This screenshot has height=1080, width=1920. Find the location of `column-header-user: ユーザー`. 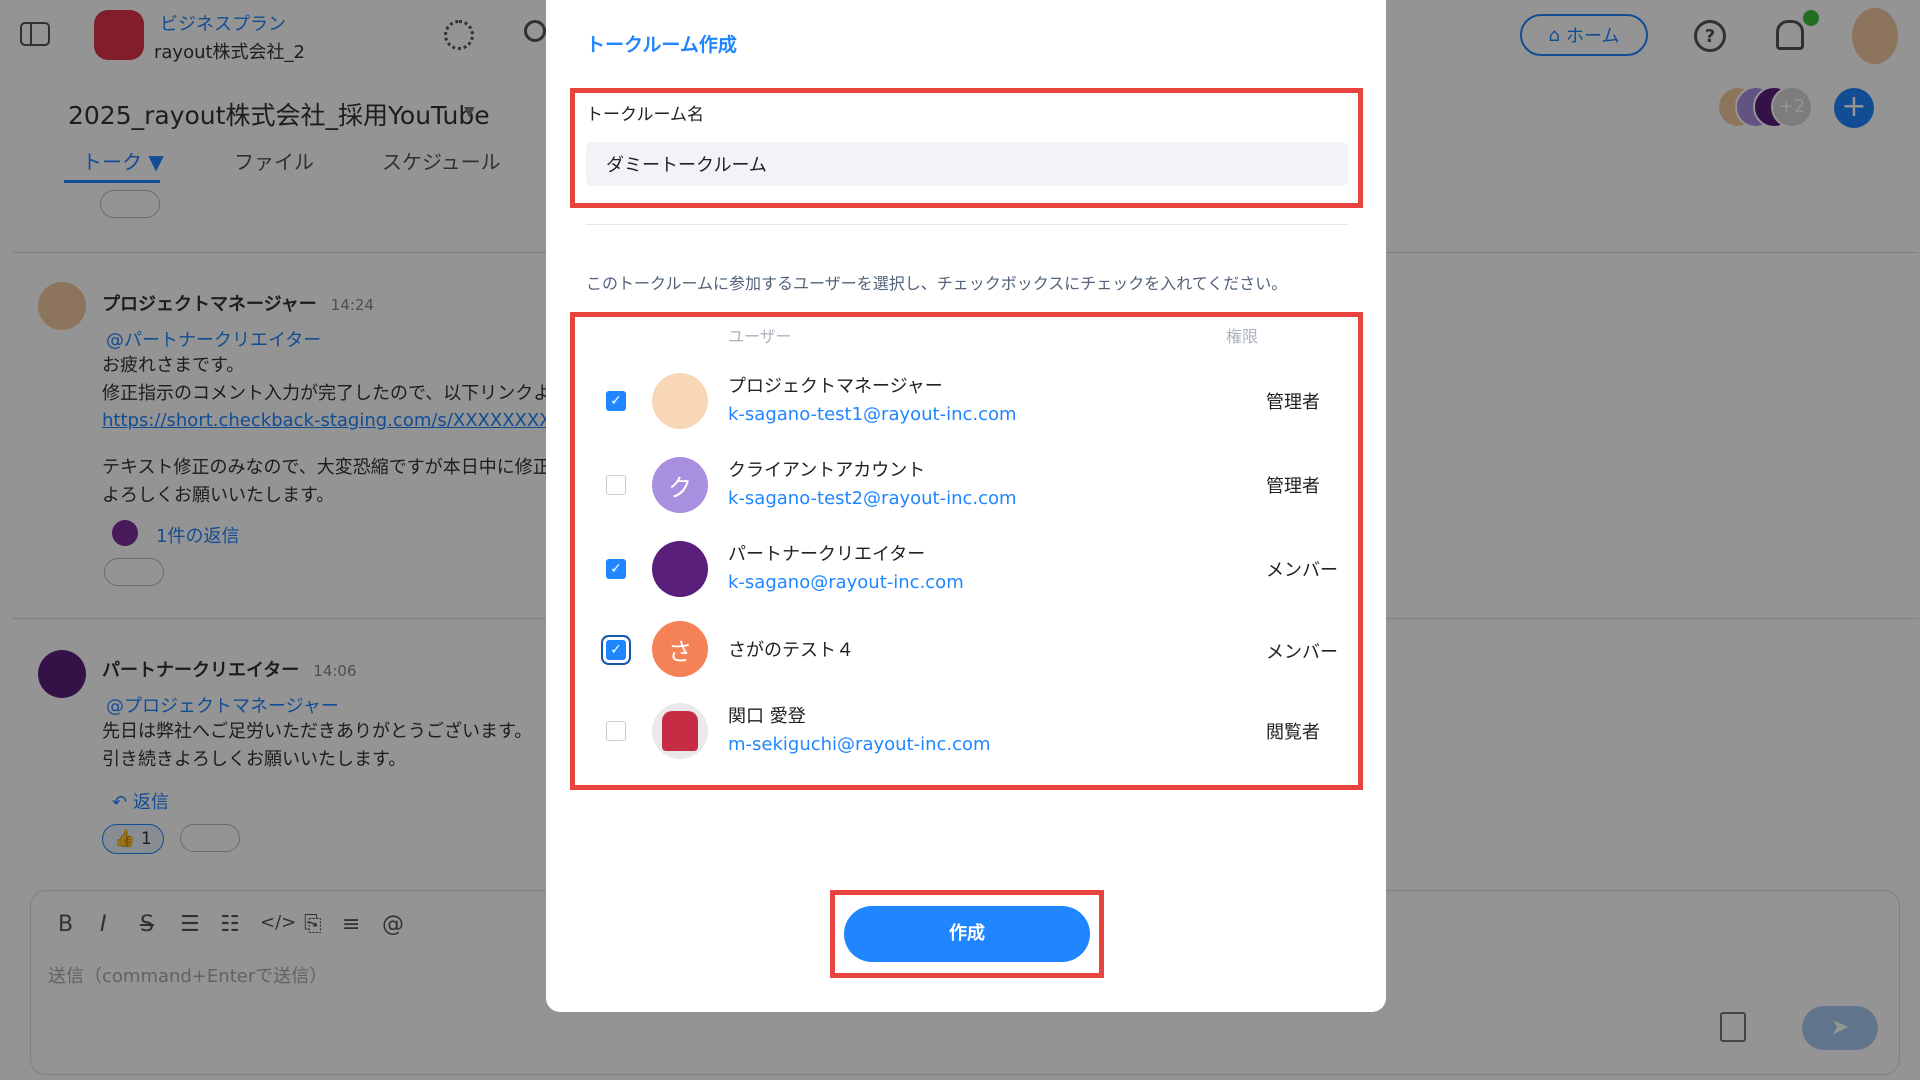

column-header-user: ユーザー is located at coordinates (760, 336).